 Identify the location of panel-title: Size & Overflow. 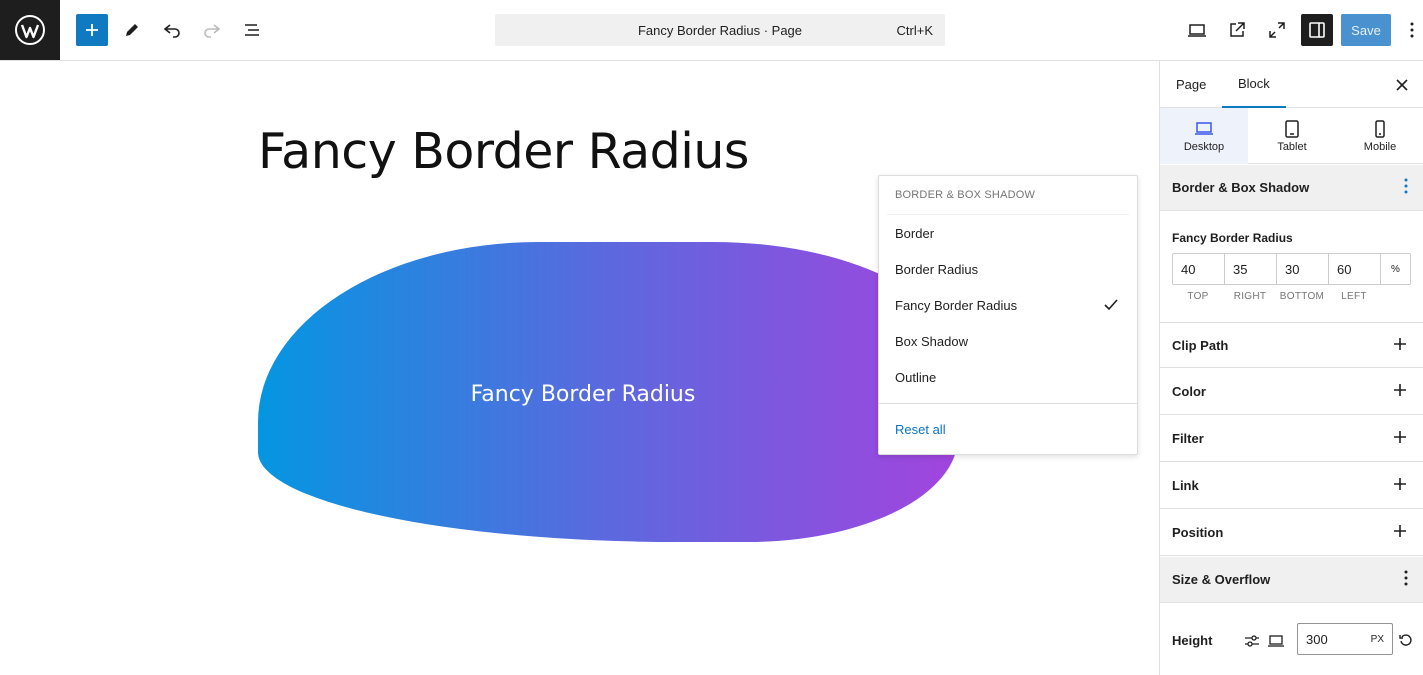
(1221, 579).